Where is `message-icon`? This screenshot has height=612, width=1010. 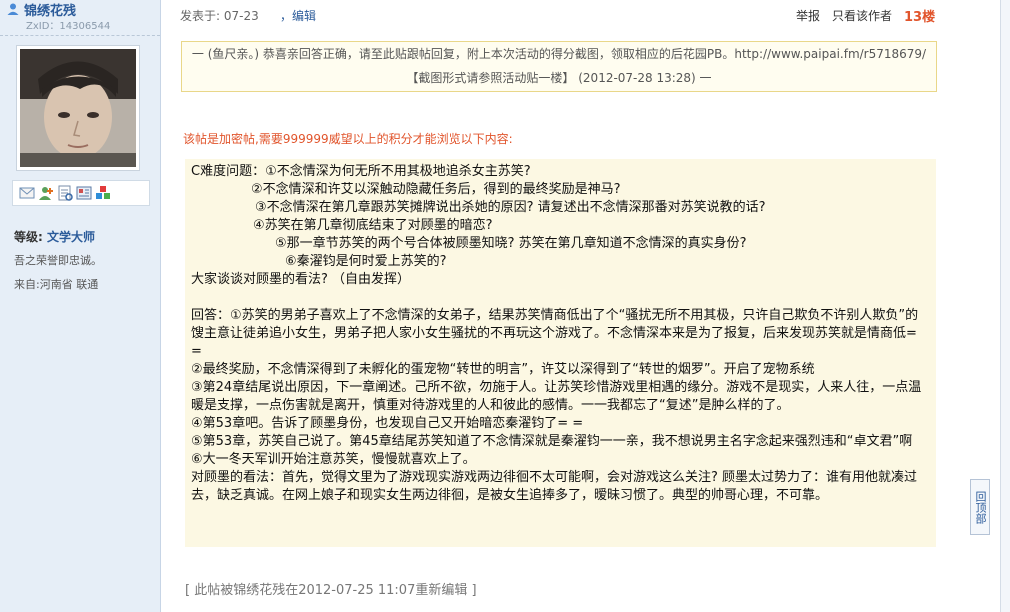
message-icon is located at coordinates (27, 193).